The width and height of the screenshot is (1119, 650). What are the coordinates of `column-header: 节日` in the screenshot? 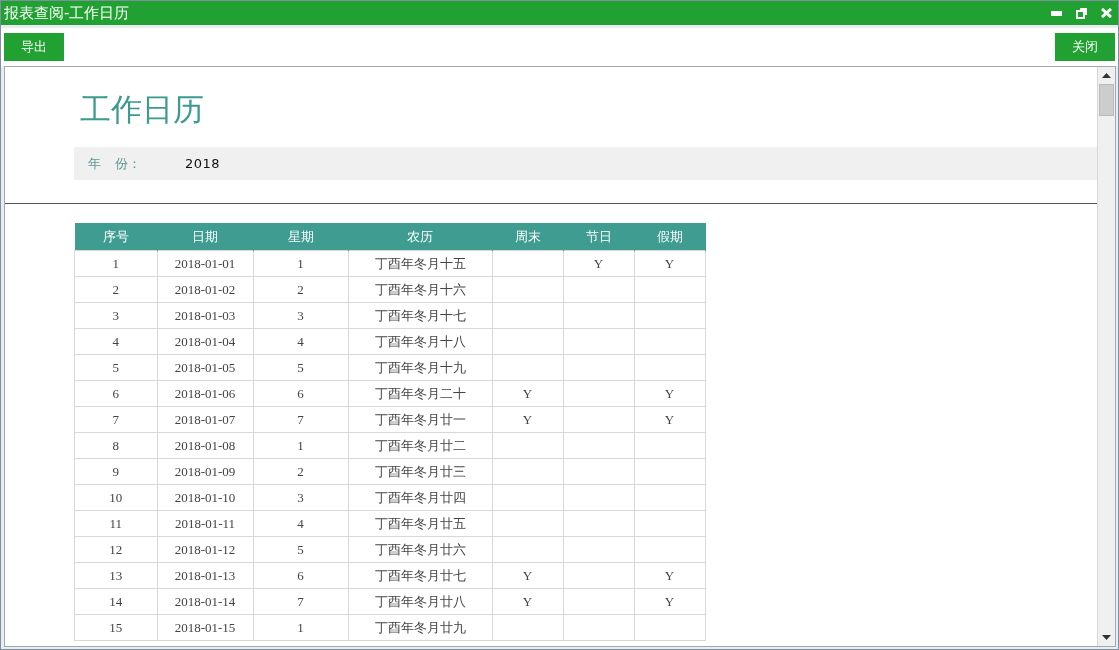 It's located at (598, 237).